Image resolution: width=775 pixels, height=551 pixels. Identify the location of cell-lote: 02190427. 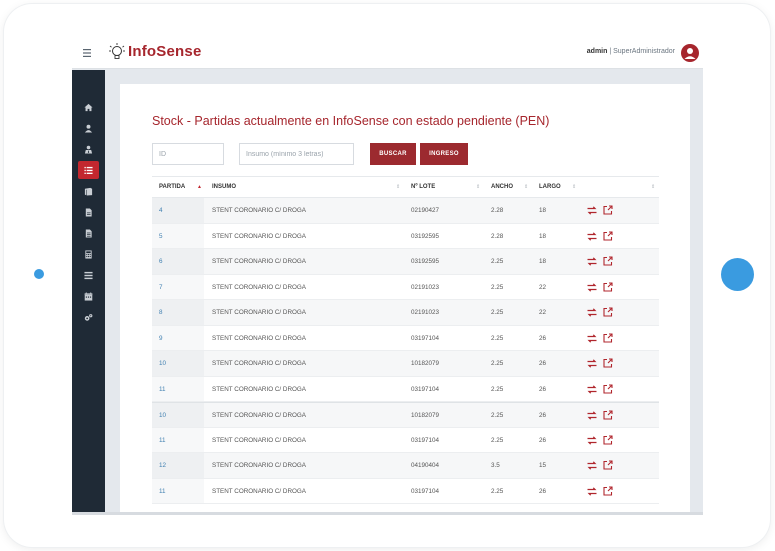
(425, 210).